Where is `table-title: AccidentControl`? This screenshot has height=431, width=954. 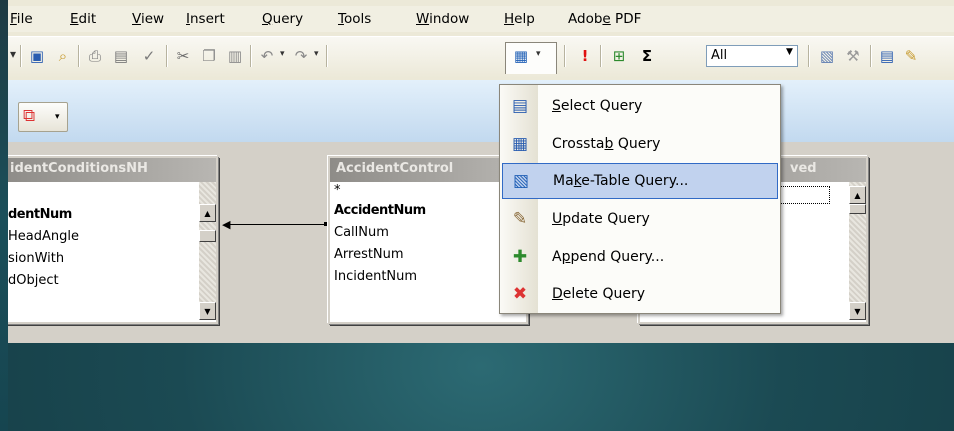
table-title: AccidentControl is located at coordinates (428, 170).